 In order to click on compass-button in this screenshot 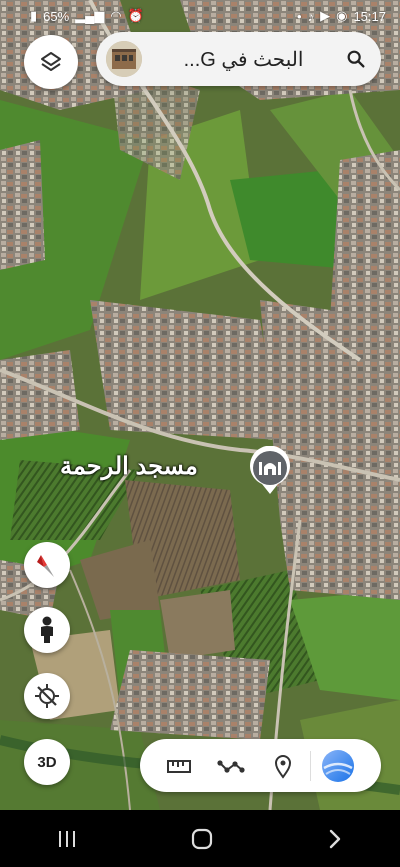, I will do `click(47, 565)`.